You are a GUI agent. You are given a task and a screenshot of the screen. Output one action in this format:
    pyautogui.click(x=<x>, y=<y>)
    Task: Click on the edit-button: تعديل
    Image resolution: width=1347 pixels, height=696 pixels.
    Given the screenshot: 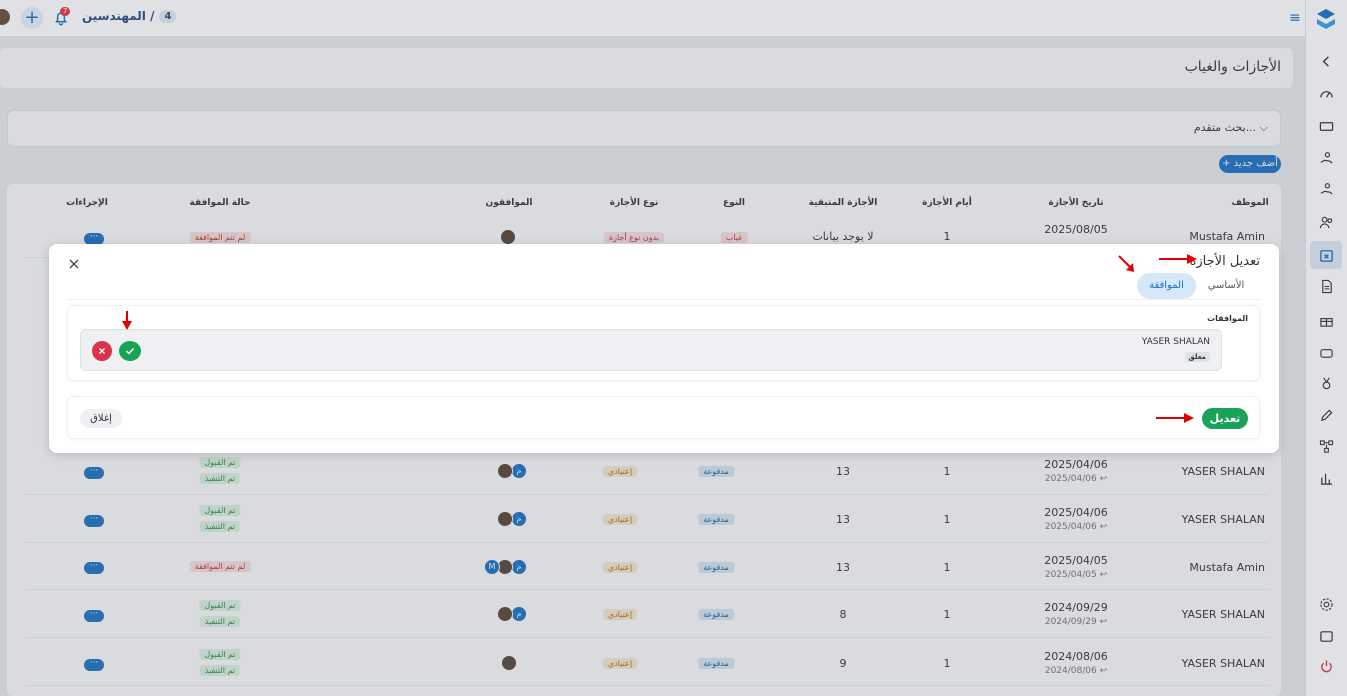 What is the action you would take?
    pyautogui.click(x=1225, y=418)
    